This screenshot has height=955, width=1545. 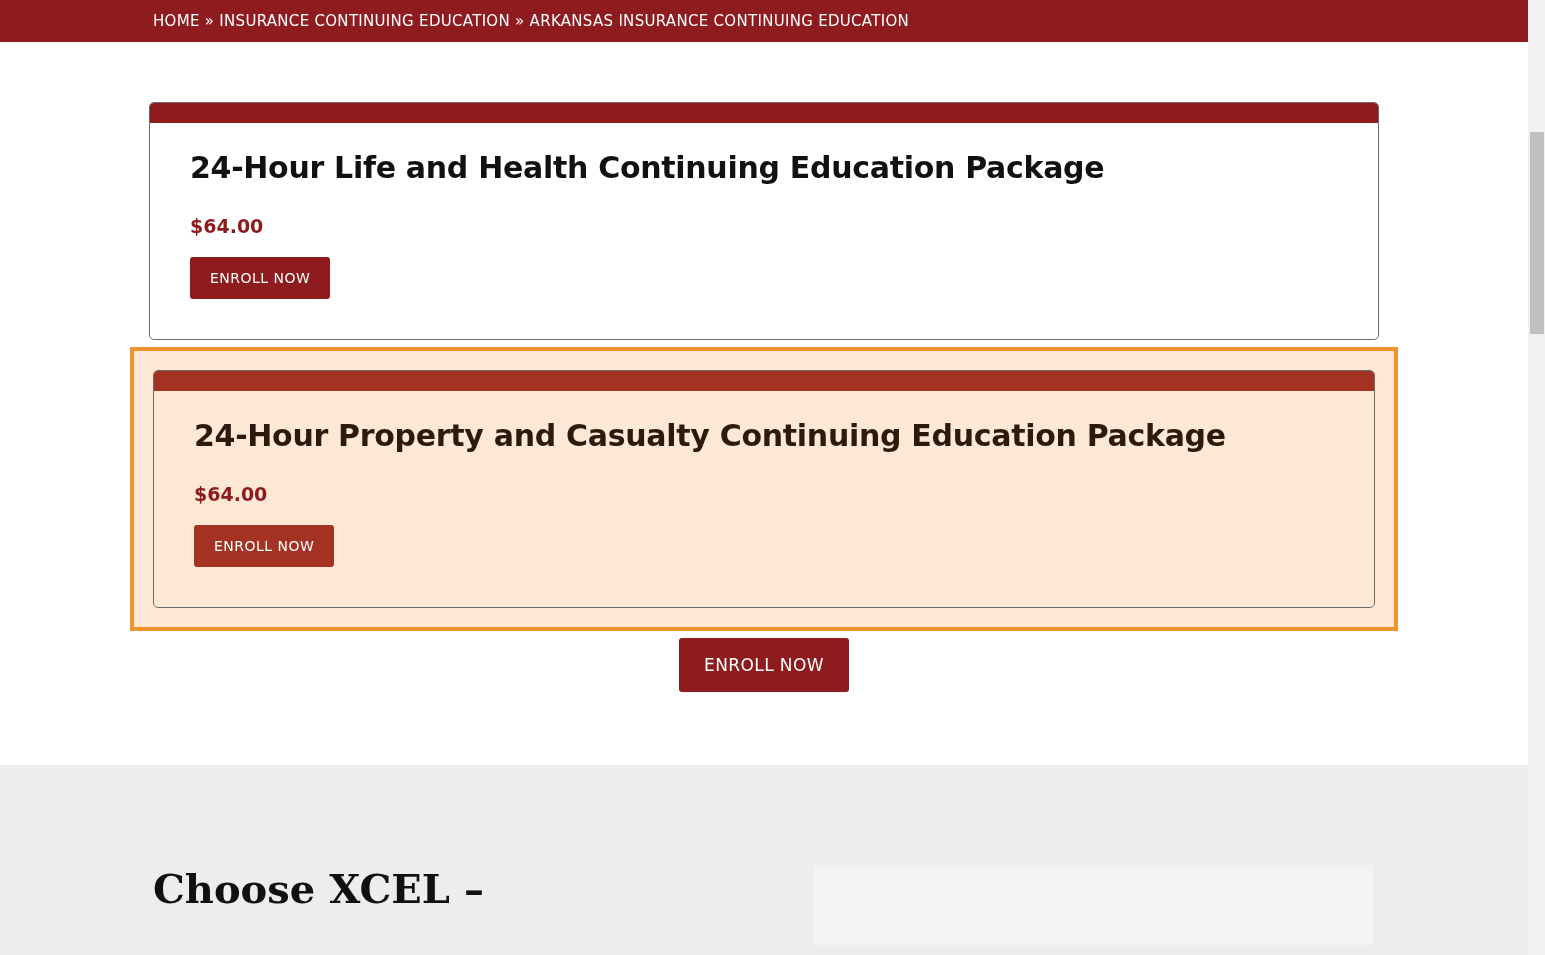 What do you see at coordinates (1537, 233) in the screenshot?
I see `scrollbar-thumb` at bounding box center [1537, 233].